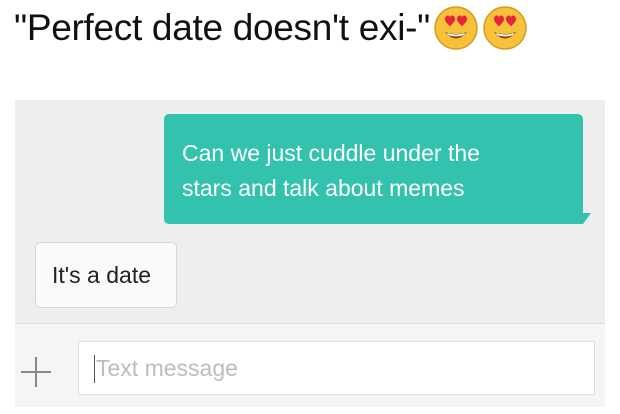 The height and width of the screenshot is (414, 620). I want to click on text-message-input, so click(336, 368).